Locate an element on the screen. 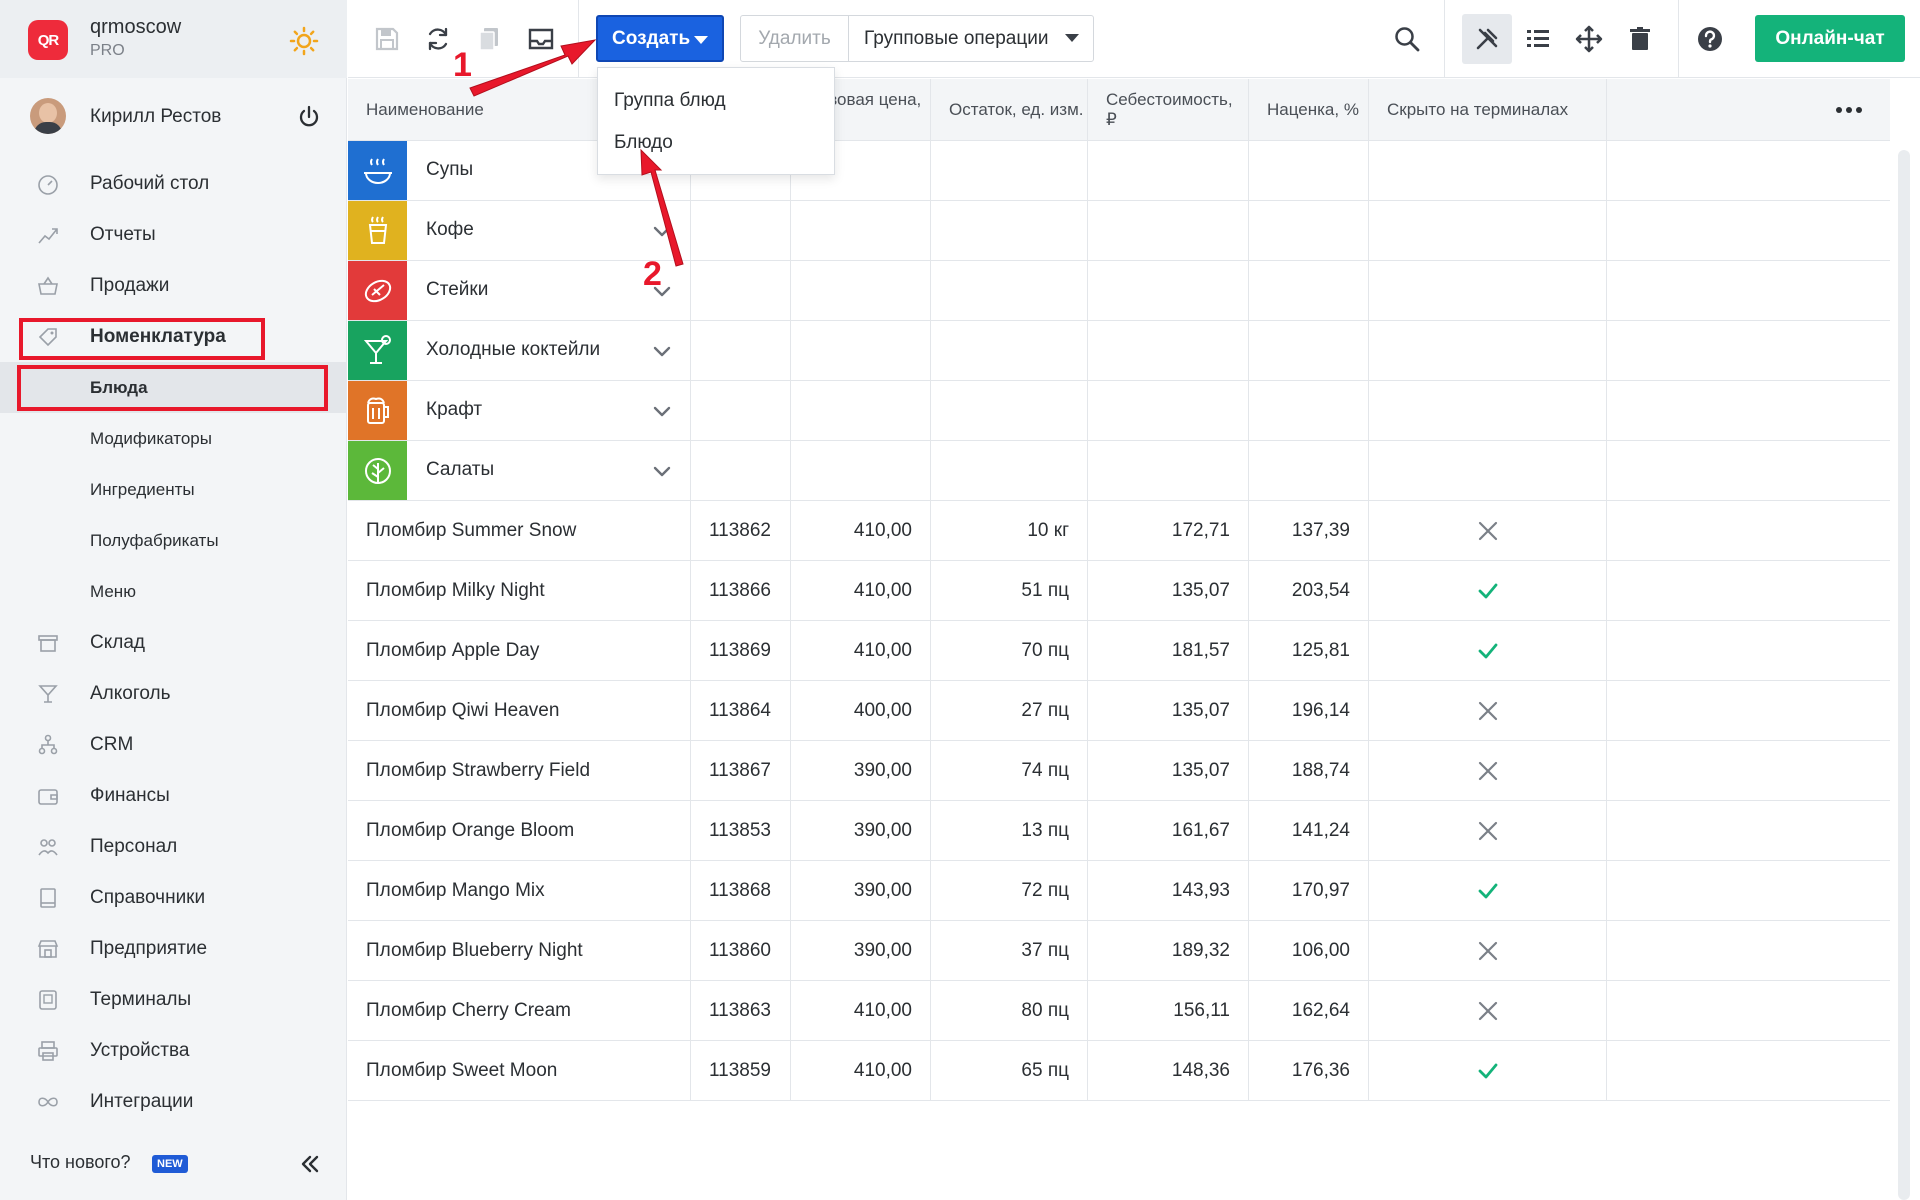 The height and width of the screenshot is (1200, 1920). sidebar-item: Склад is located at coordinates (173, 642).